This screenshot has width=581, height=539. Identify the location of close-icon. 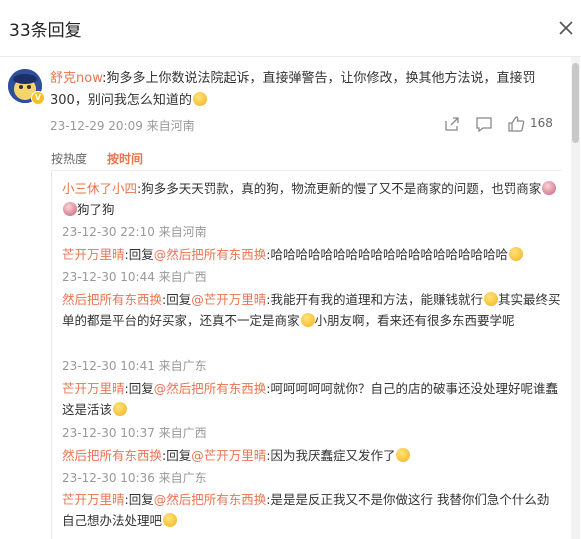
(566, 28).